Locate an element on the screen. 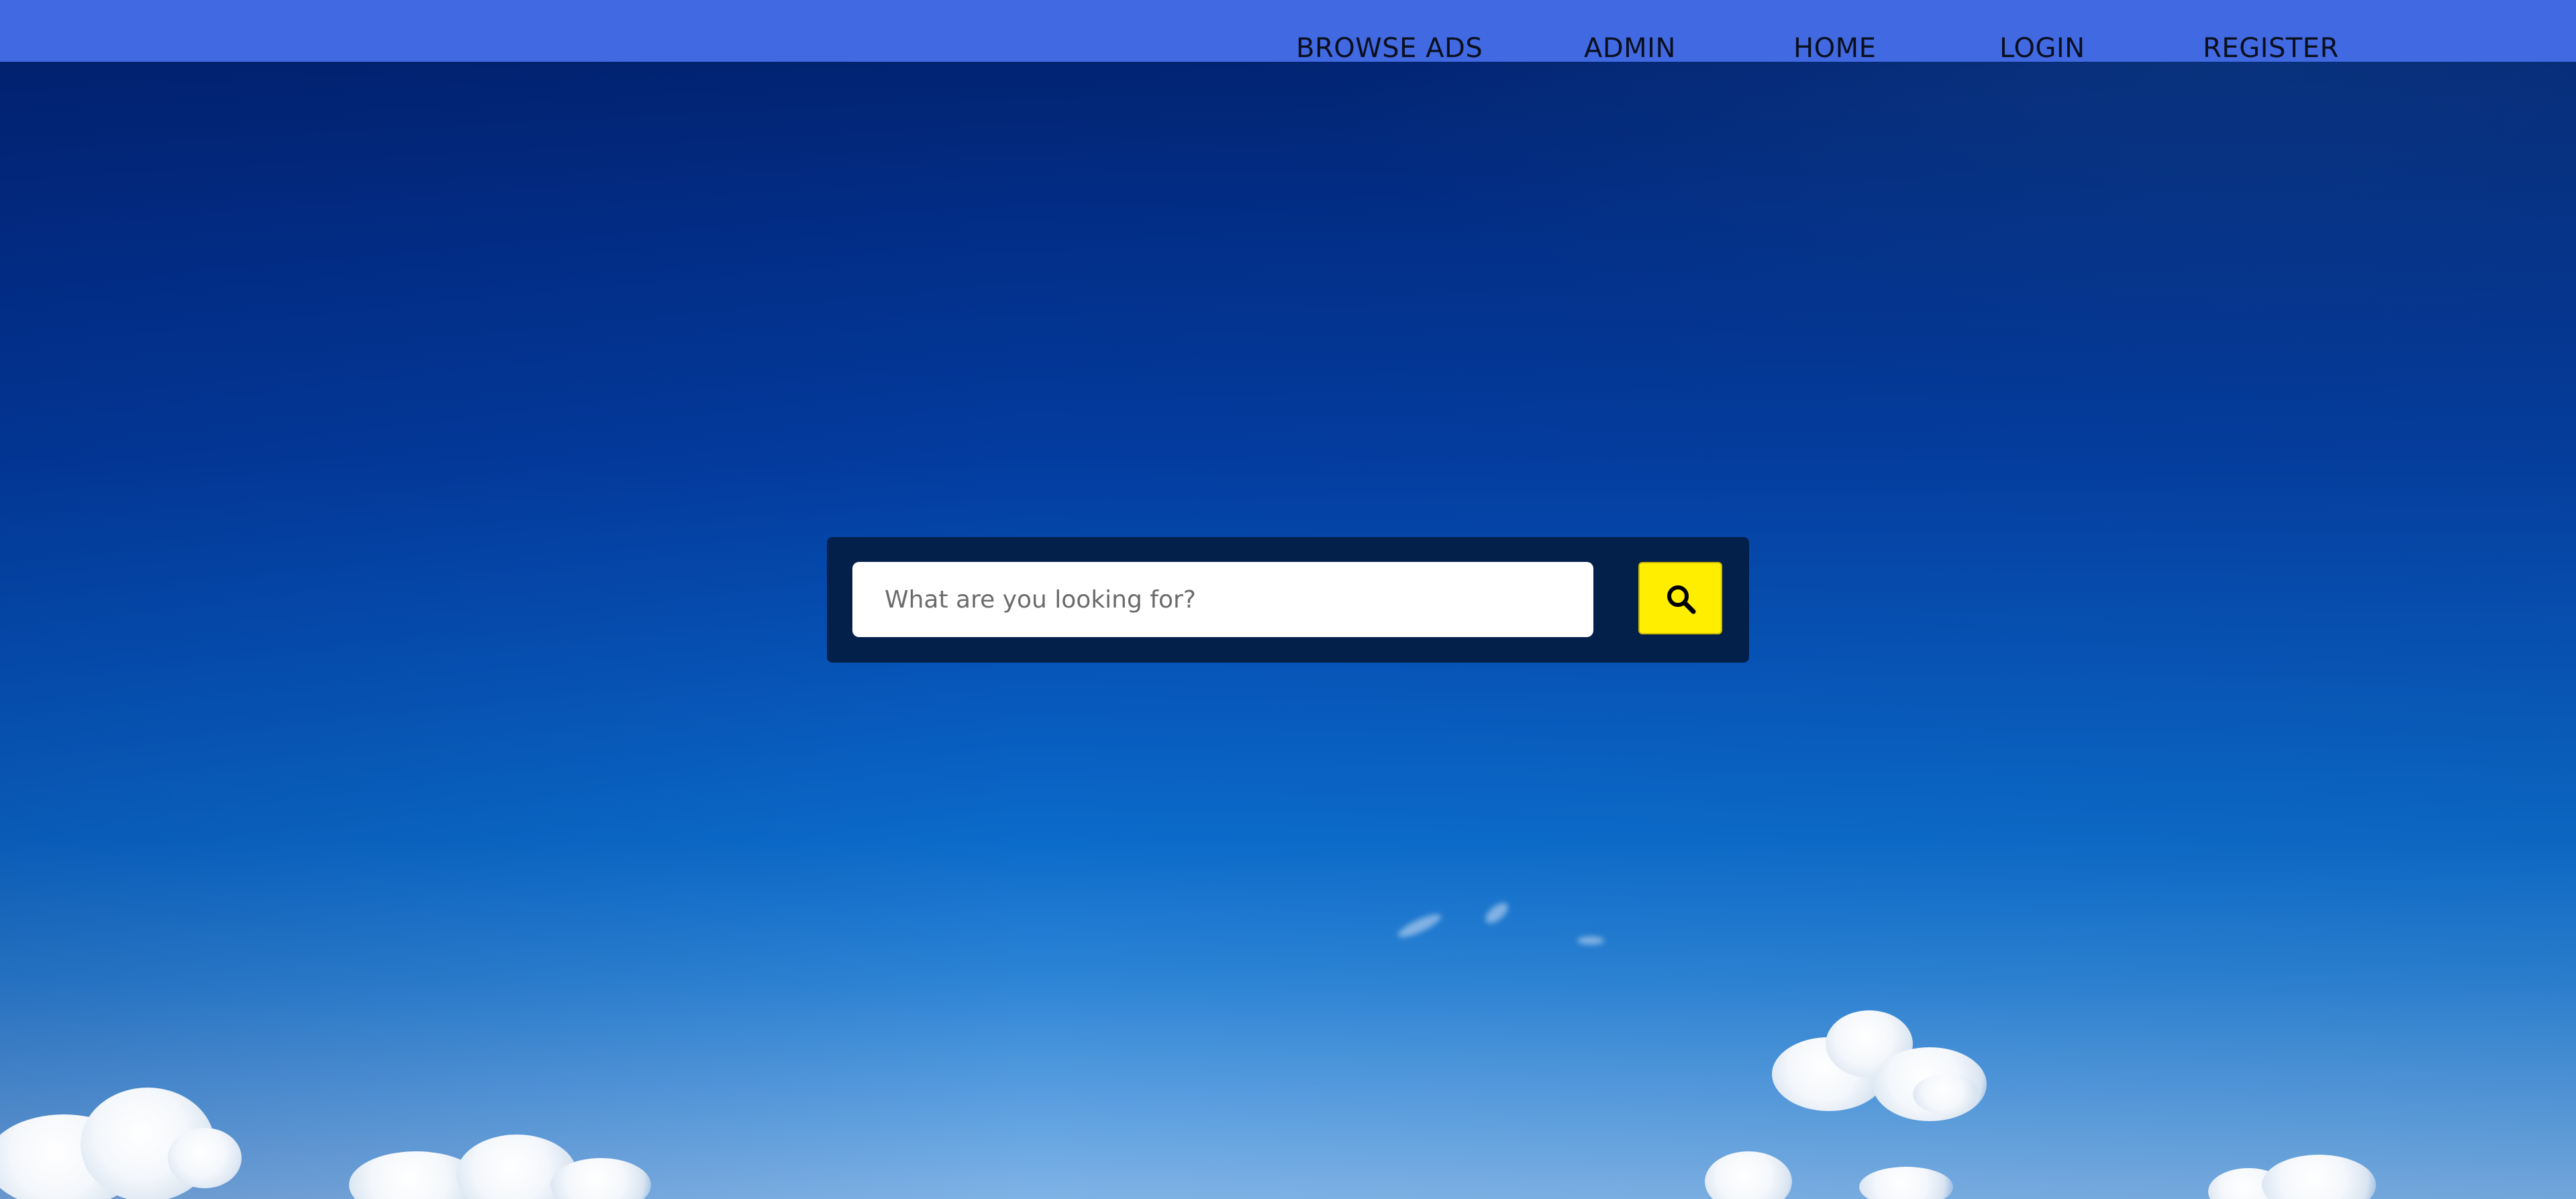  nav-admin: ADMIN is located at coordinates (1630, 48).